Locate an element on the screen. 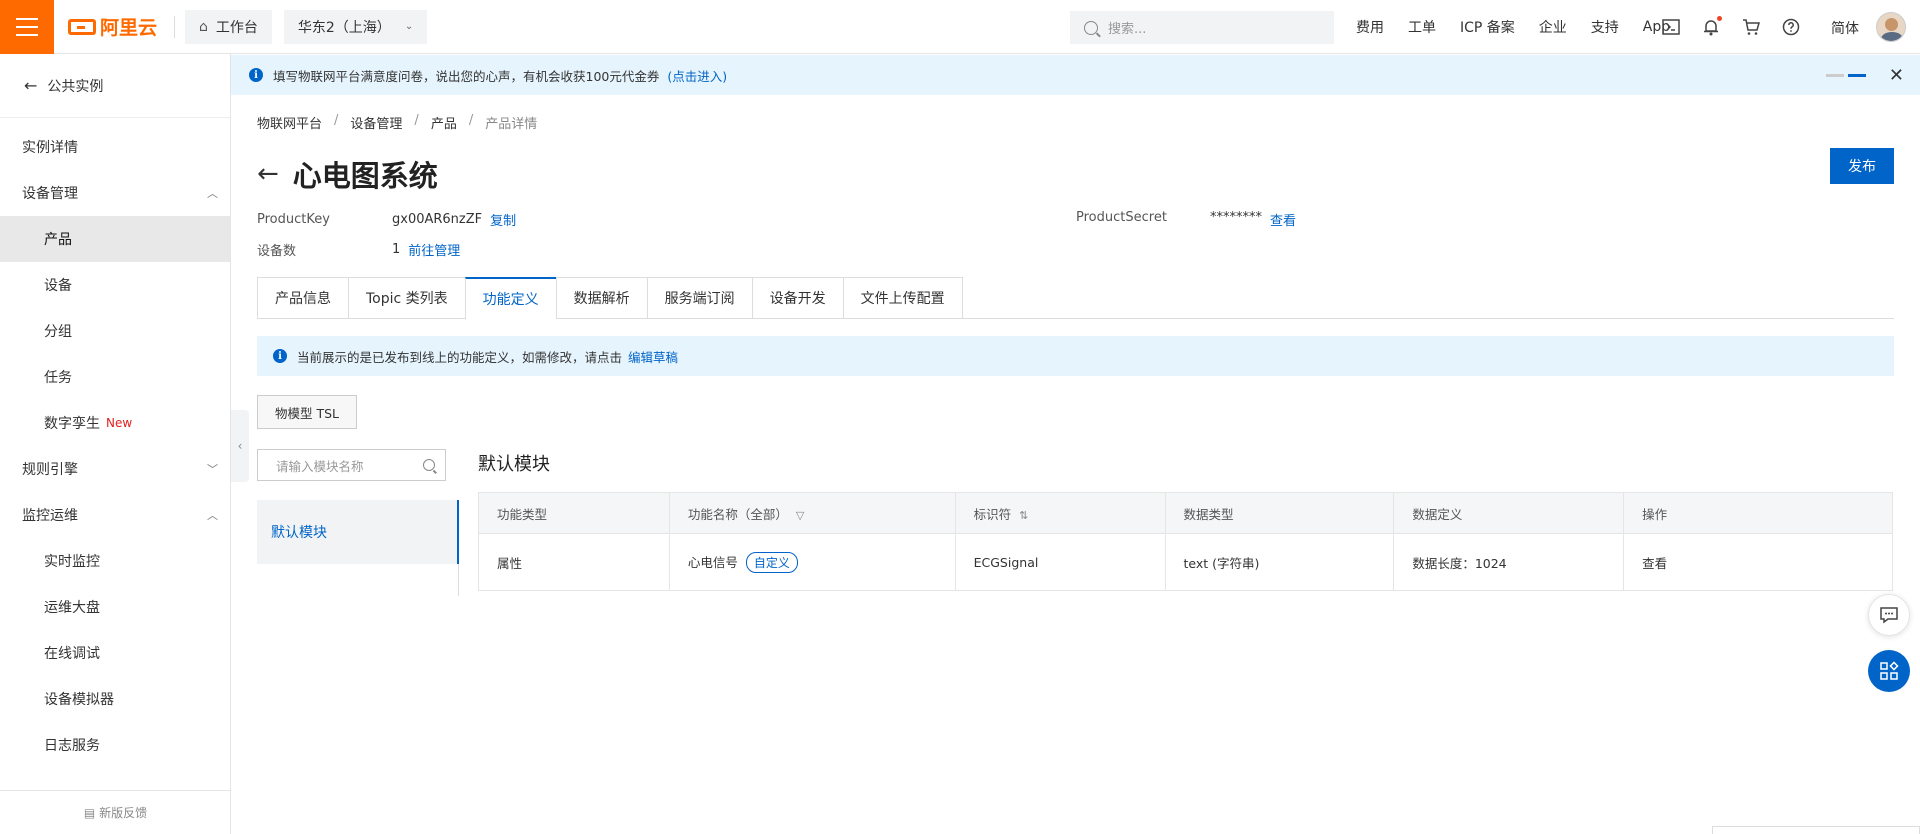  arrow-left-icon: ← is located at coordinates (31, 85).